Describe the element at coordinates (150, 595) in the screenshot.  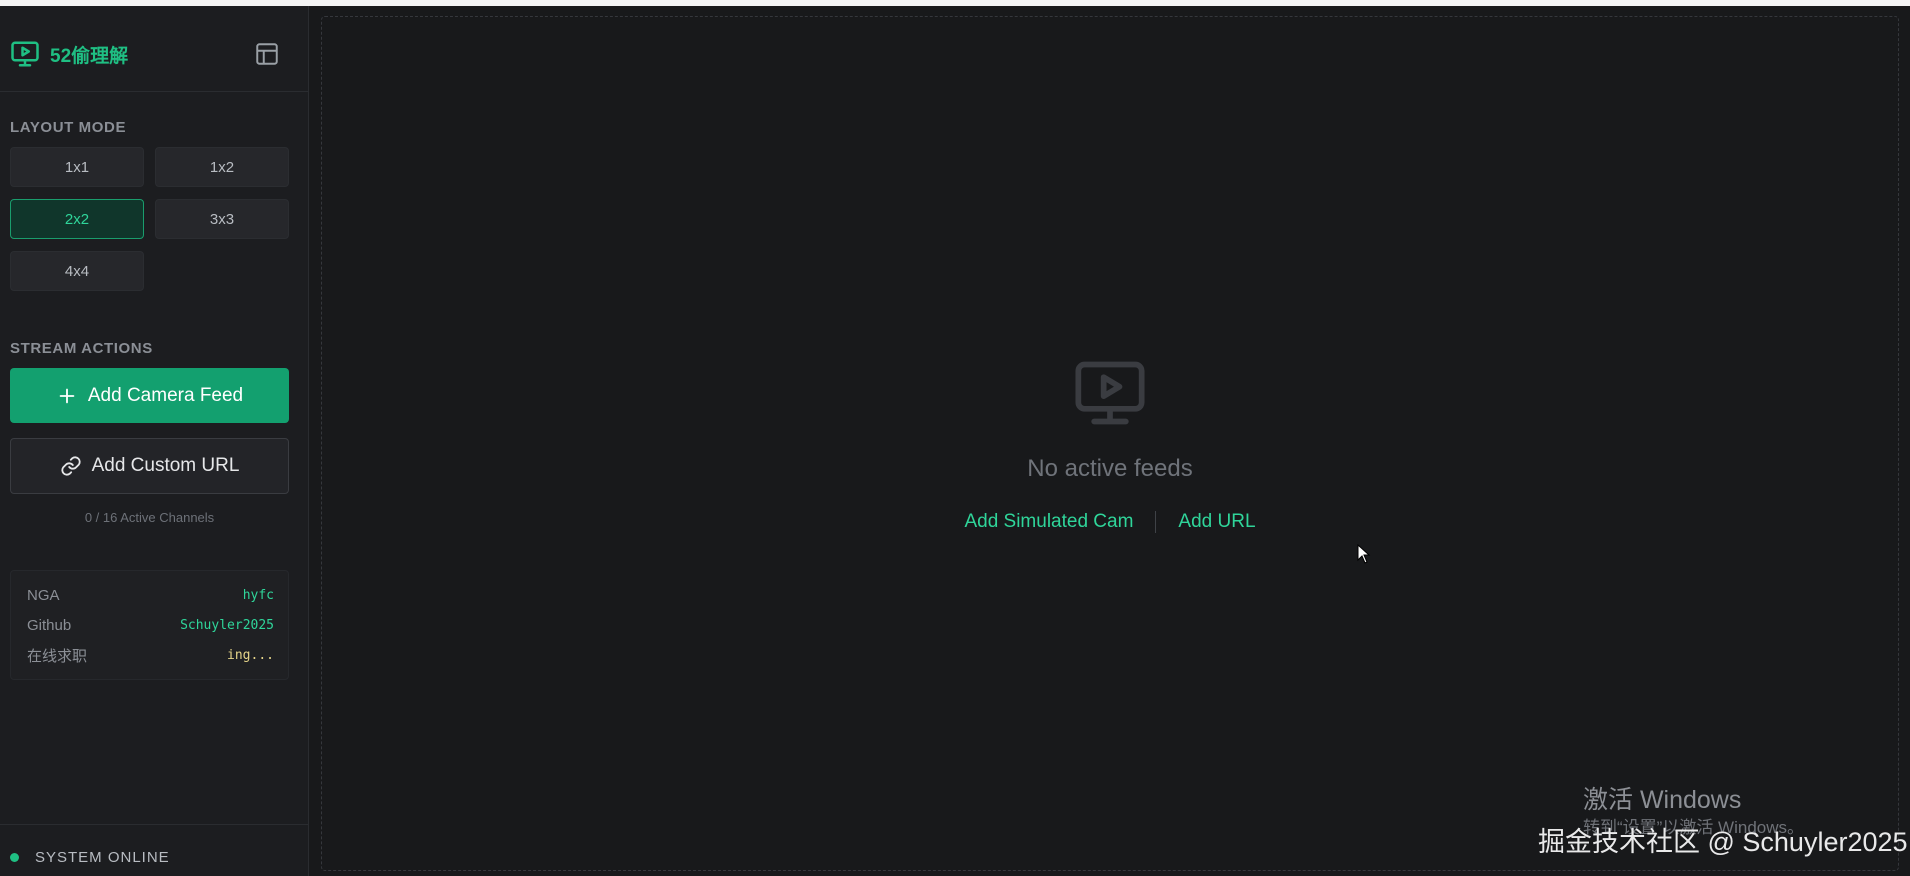
I see `info-row-nga: NGA hyfc` at that location.